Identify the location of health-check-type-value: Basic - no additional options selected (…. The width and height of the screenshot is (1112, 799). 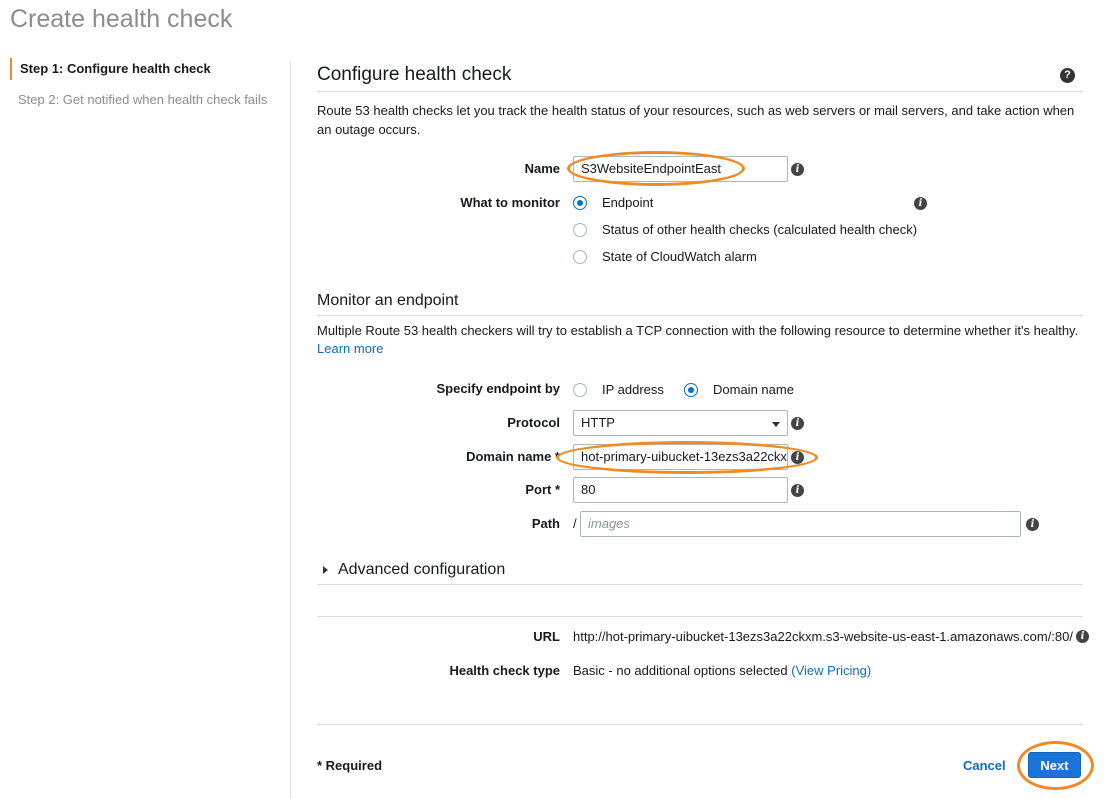
(722, 670).